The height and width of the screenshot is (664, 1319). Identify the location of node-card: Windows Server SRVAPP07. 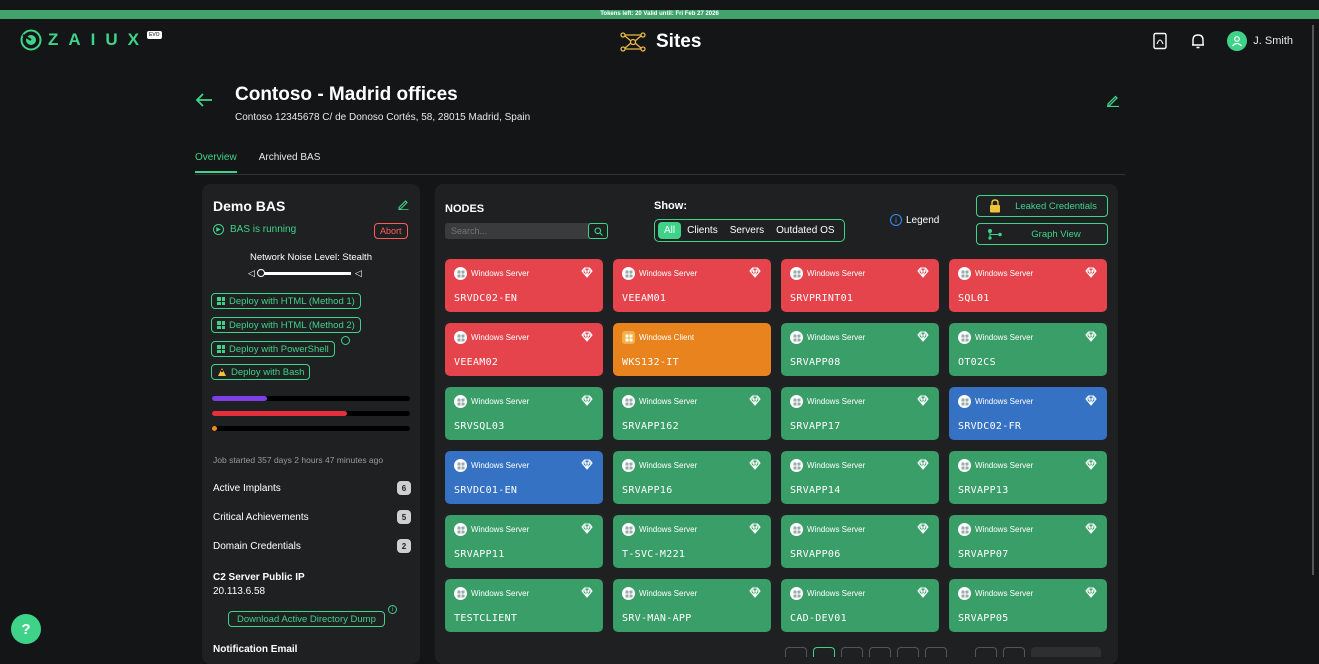
(1028, 541).